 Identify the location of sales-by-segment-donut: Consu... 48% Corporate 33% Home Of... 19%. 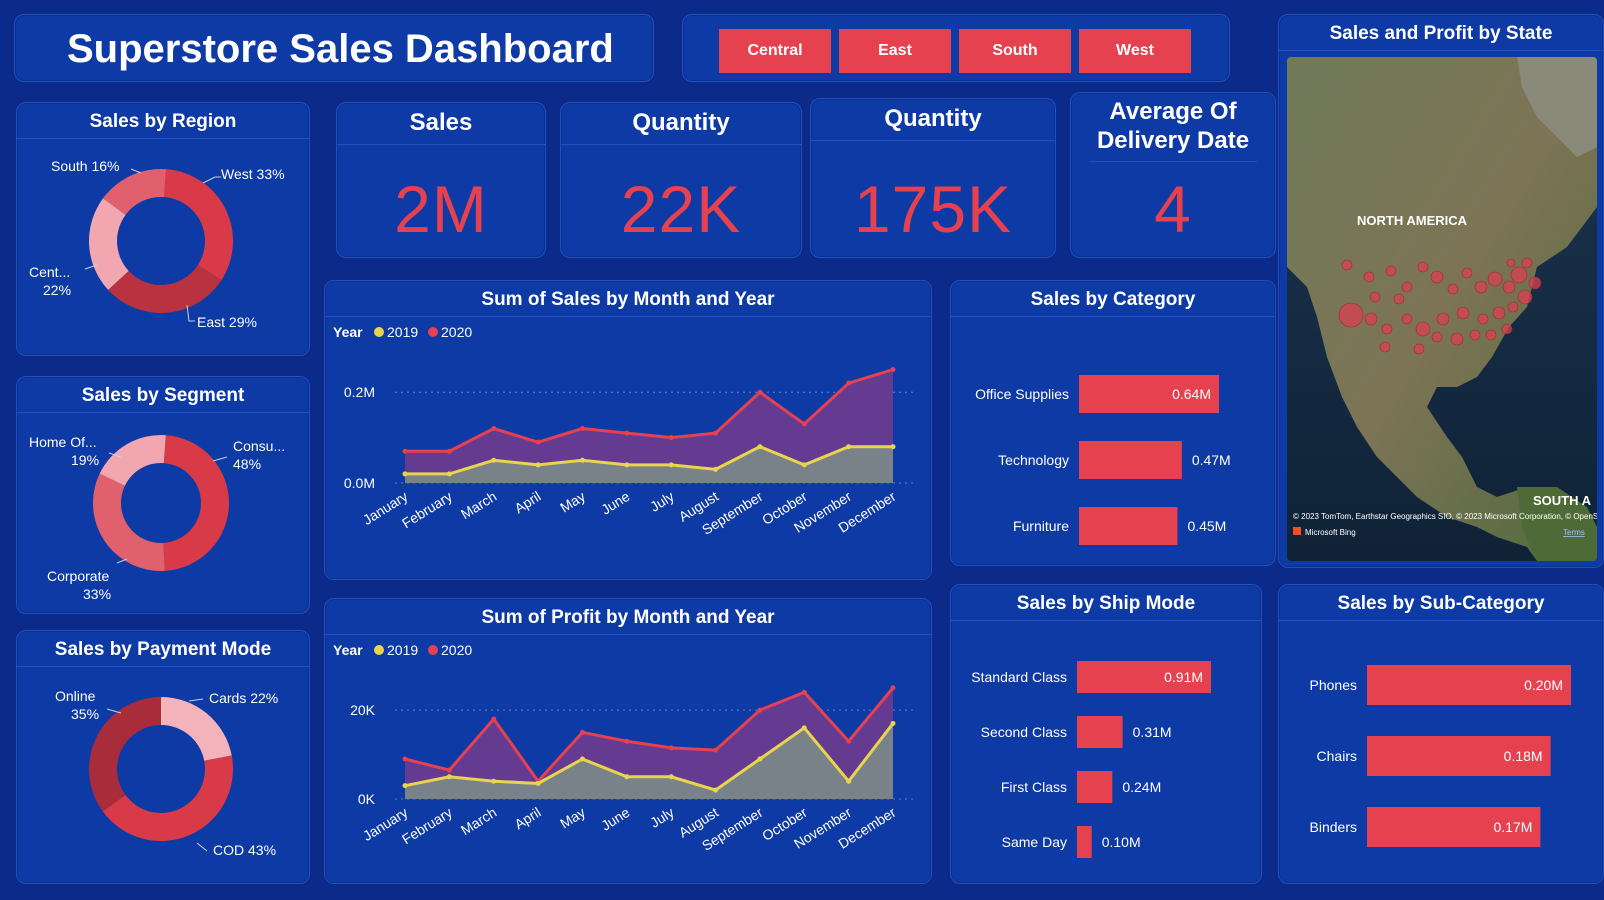
(163, 514).